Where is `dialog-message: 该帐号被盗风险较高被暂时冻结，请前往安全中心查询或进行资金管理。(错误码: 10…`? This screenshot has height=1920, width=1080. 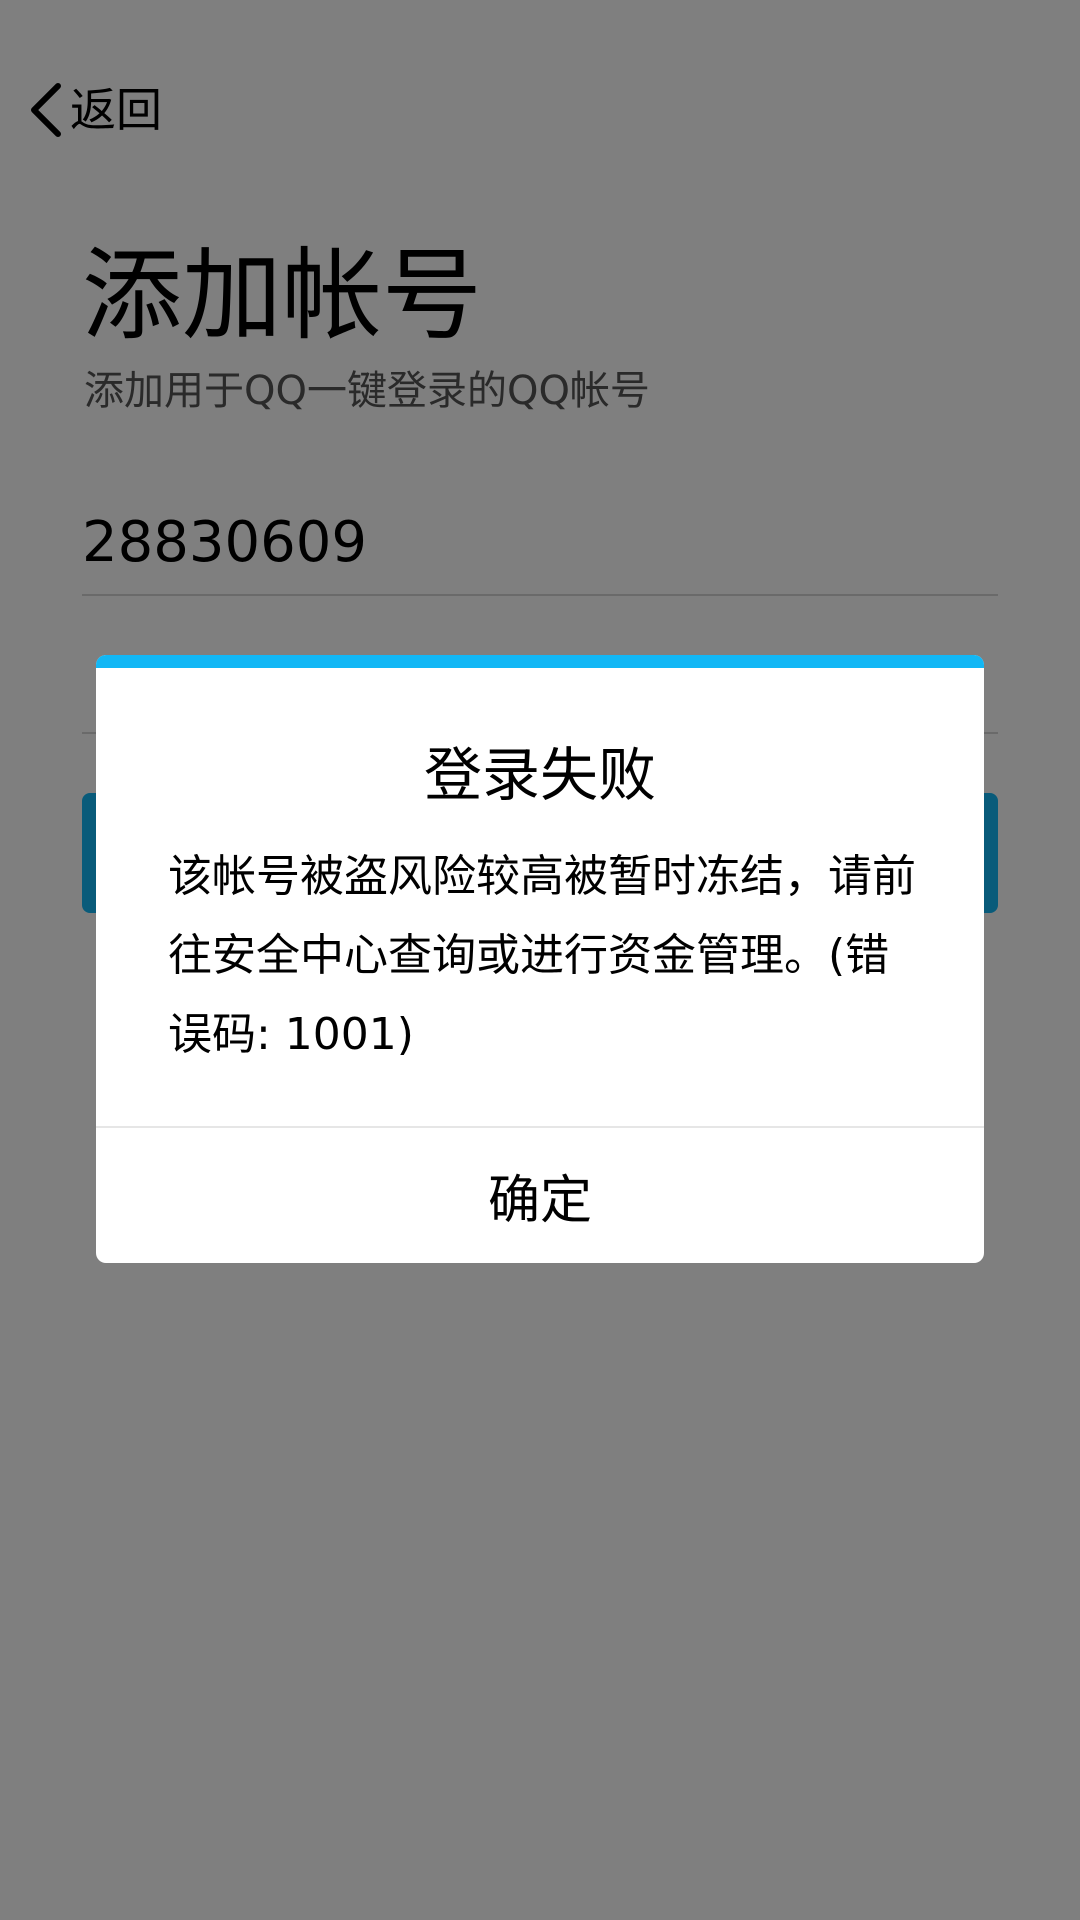
dialog-message: 该帐号被盗风险较高被暂时冻结，请前往安全中心查询或进行资金管理。(错误码: 10… is located at coordinates (542, 955).